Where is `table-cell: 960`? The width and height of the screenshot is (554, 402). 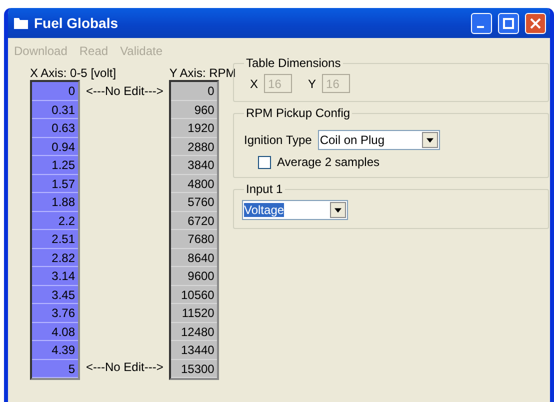 table-cell: 960 is located at coordinates (194, 109).